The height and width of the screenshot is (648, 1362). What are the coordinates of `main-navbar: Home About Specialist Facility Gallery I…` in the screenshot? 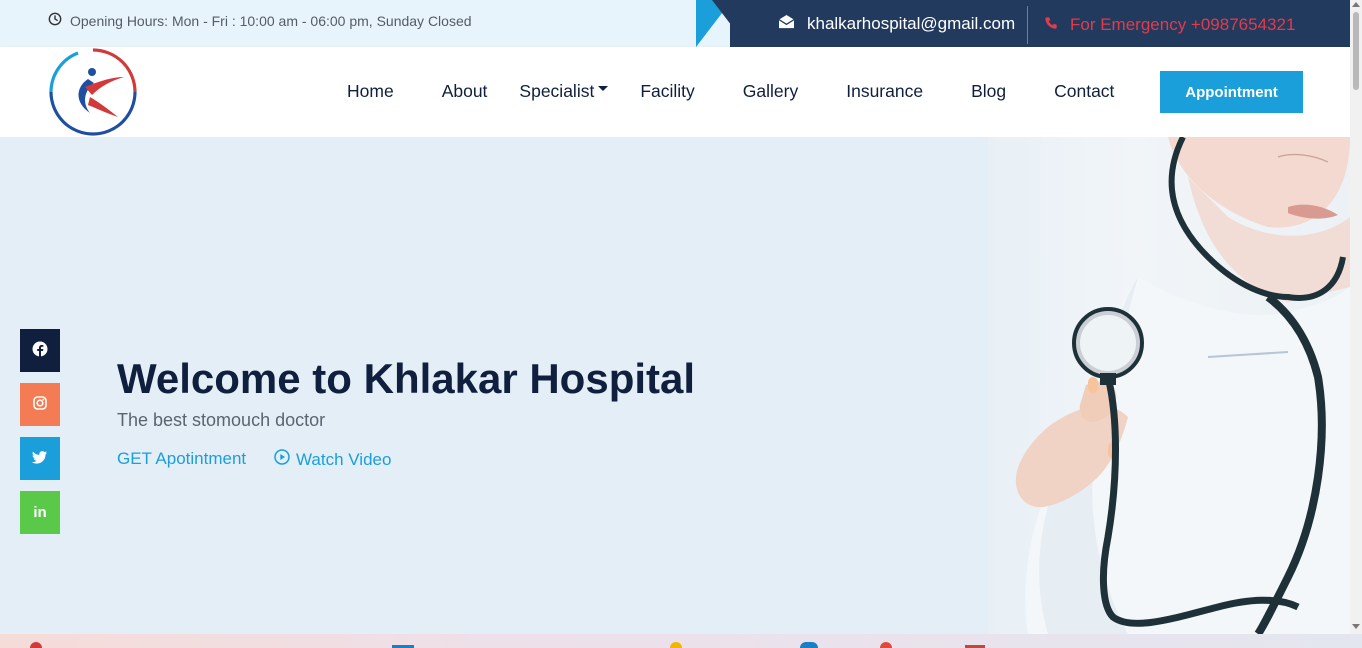 It's located at (675, 92).